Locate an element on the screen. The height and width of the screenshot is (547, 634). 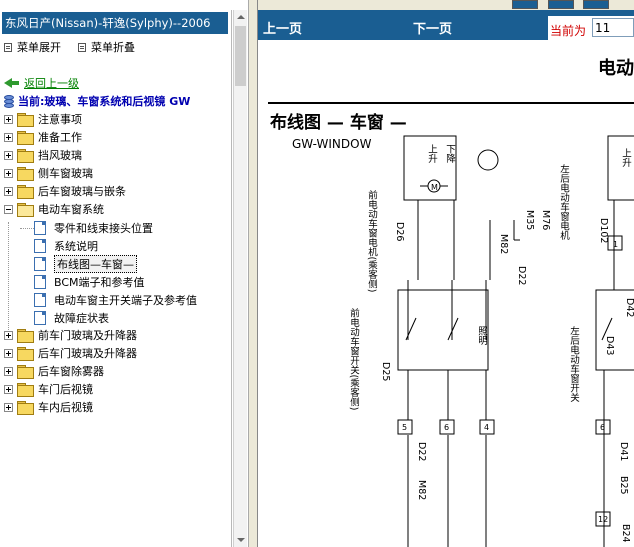
current-section: 当前:玻璃、车窗系统和后视镜 GW is located at coordinates (97, 101).